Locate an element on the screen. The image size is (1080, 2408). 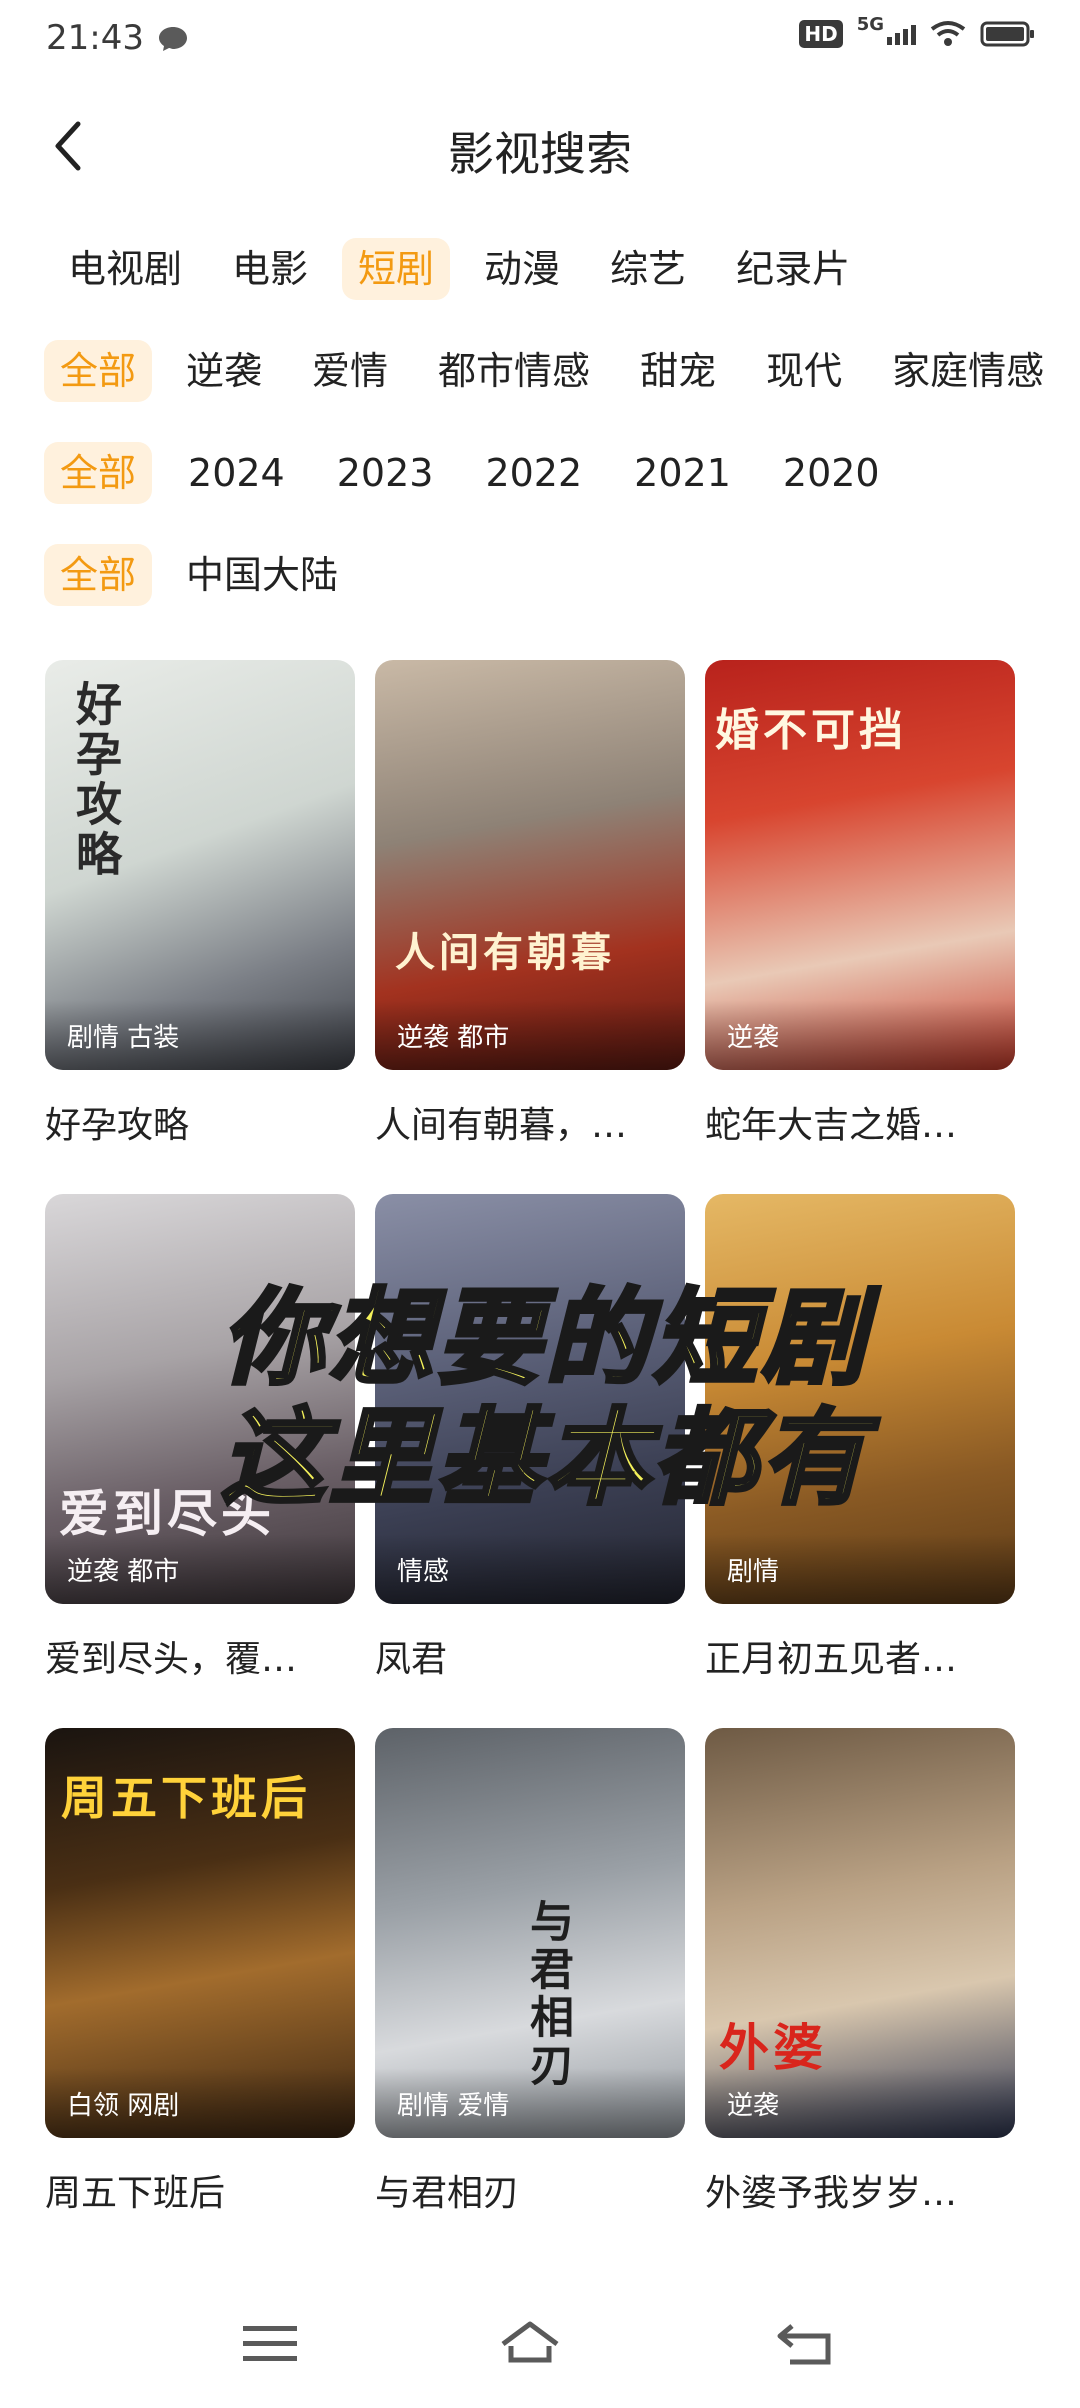
category-chip: 电视剧 is located at coordinates (125, 269).